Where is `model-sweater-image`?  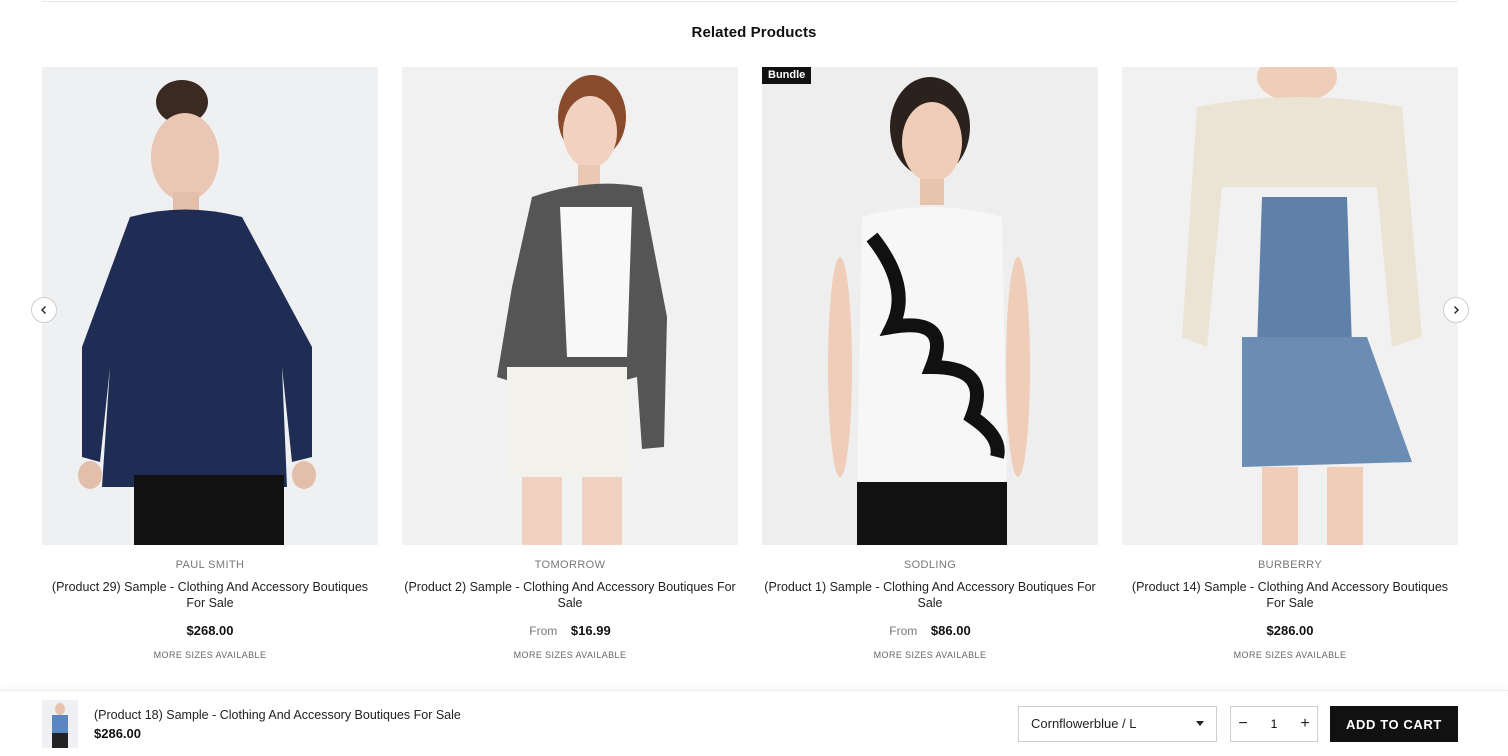
model-sweater-image is located at coordinates (210, 306).